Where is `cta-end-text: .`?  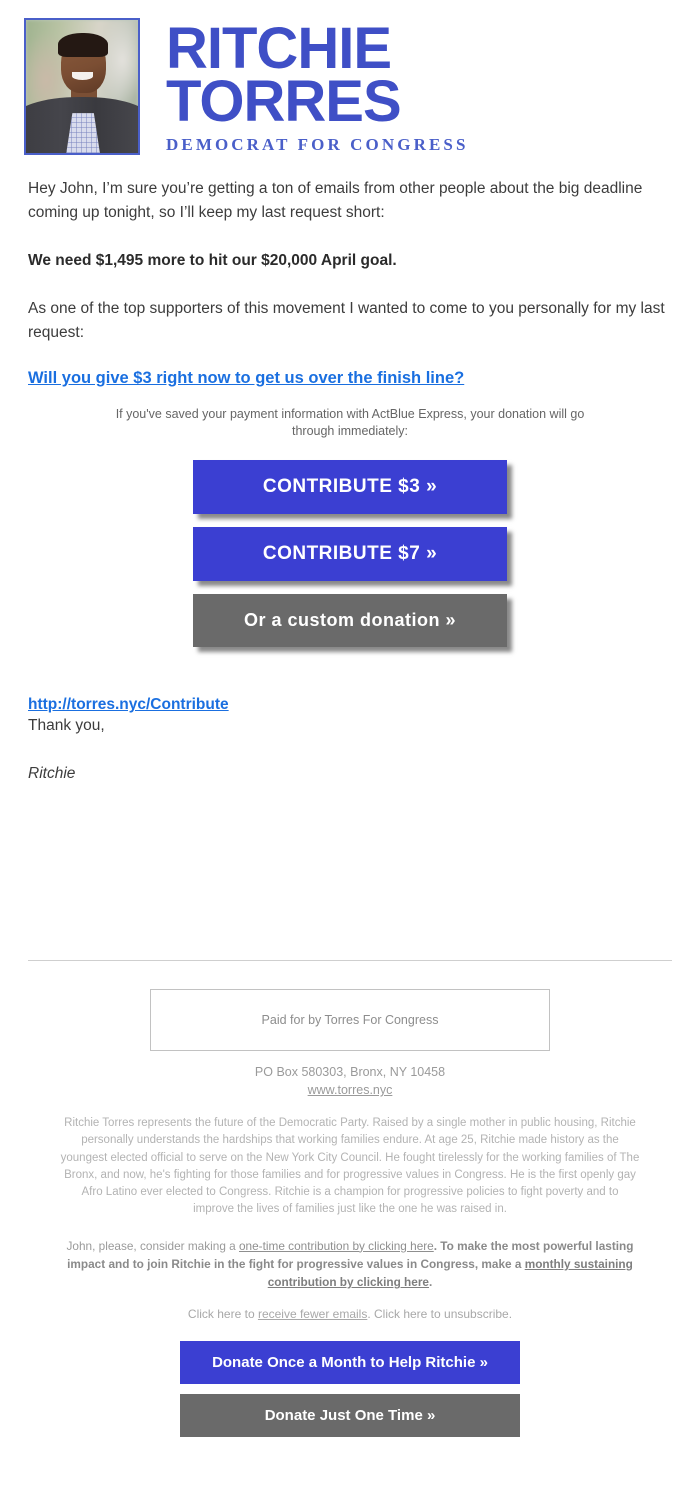 cta-end-text: . is located at coordinates (430, 1282).